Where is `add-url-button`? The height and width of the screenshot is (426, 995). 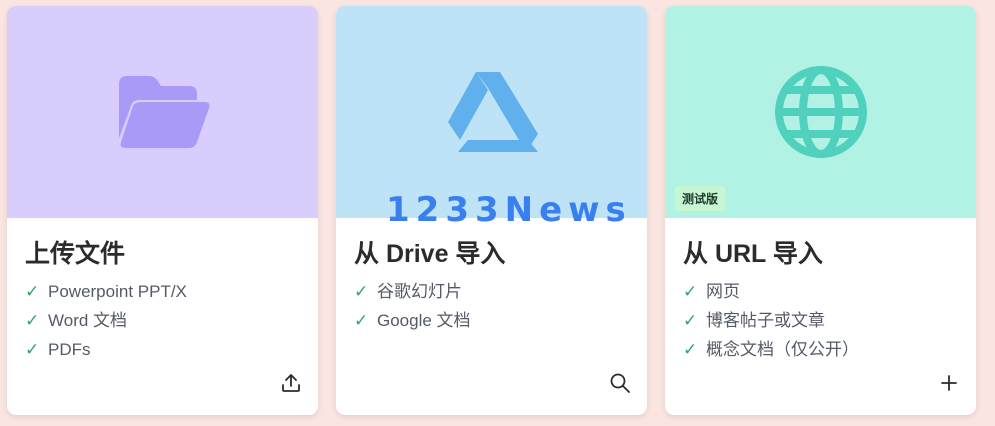 add-url-button is located at coordinates (949, 383).